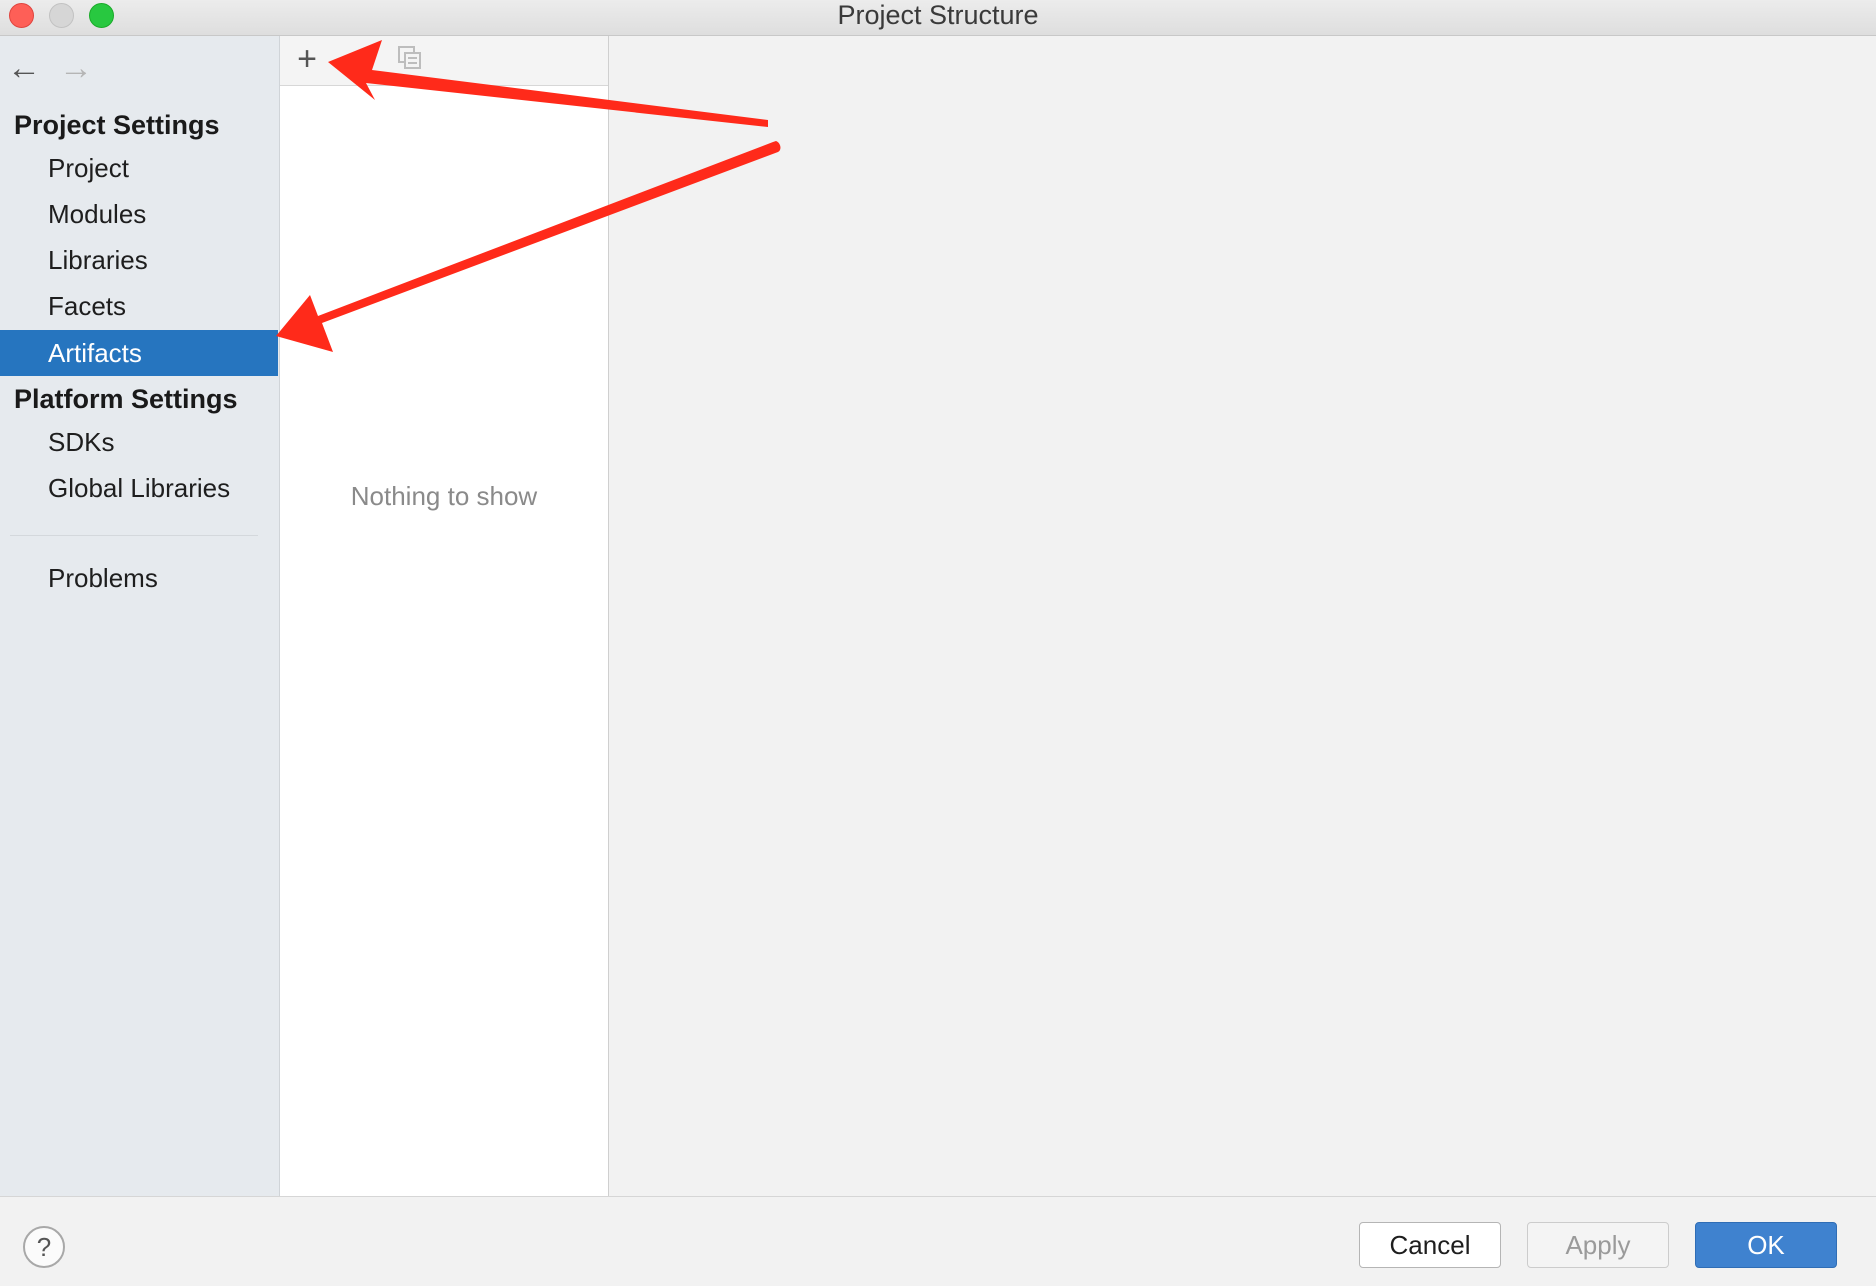 The width and height of the screenshot is (1876, 1286). What do you see at coordinates (938, 15) in the screenshot?
I see `window-title: Project Structure` at bounding box center [938, 15].